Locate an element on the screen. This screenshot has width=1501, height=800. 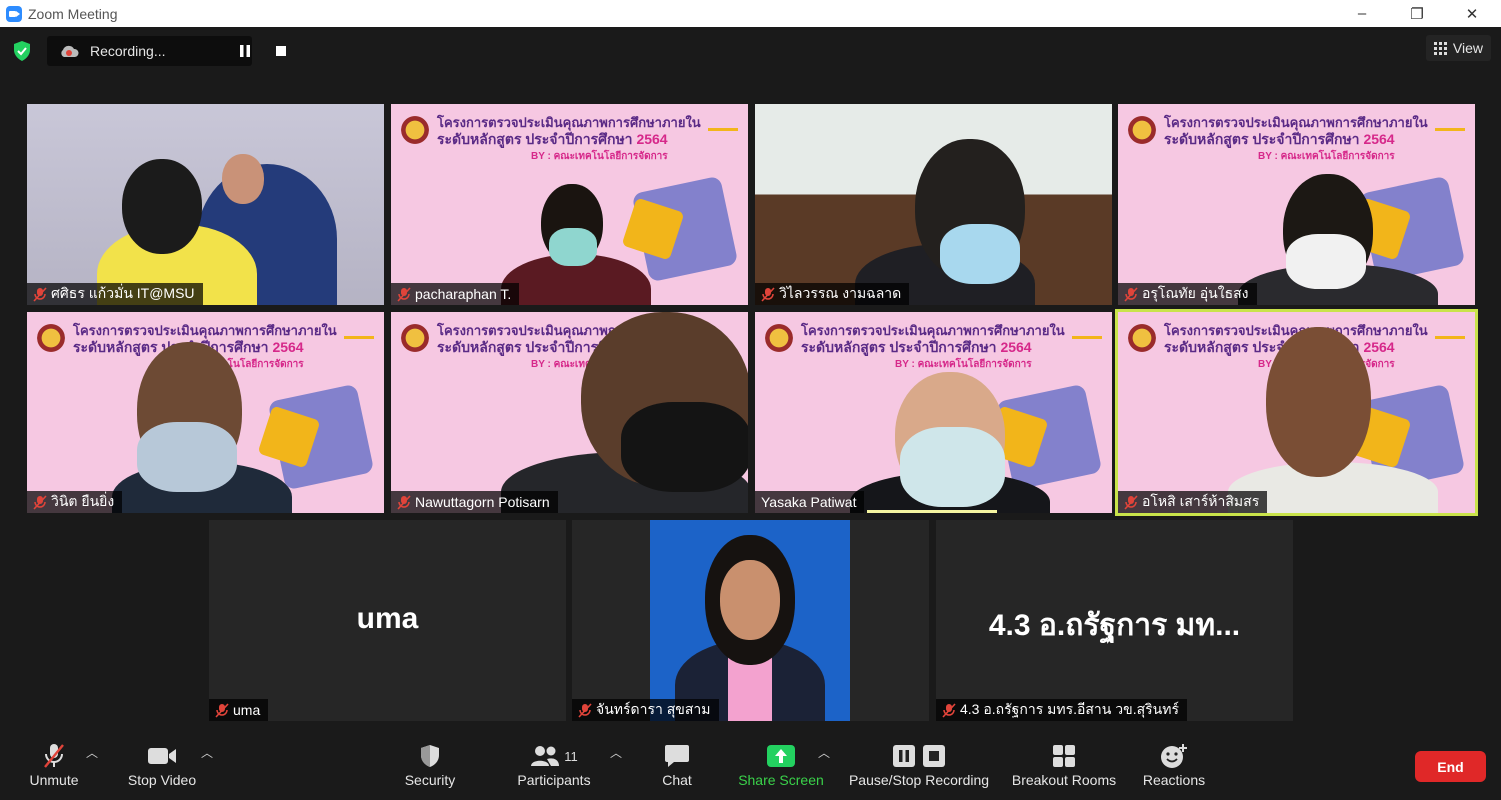
participants-button: 11 Participants is located at coordinates (554, 767).